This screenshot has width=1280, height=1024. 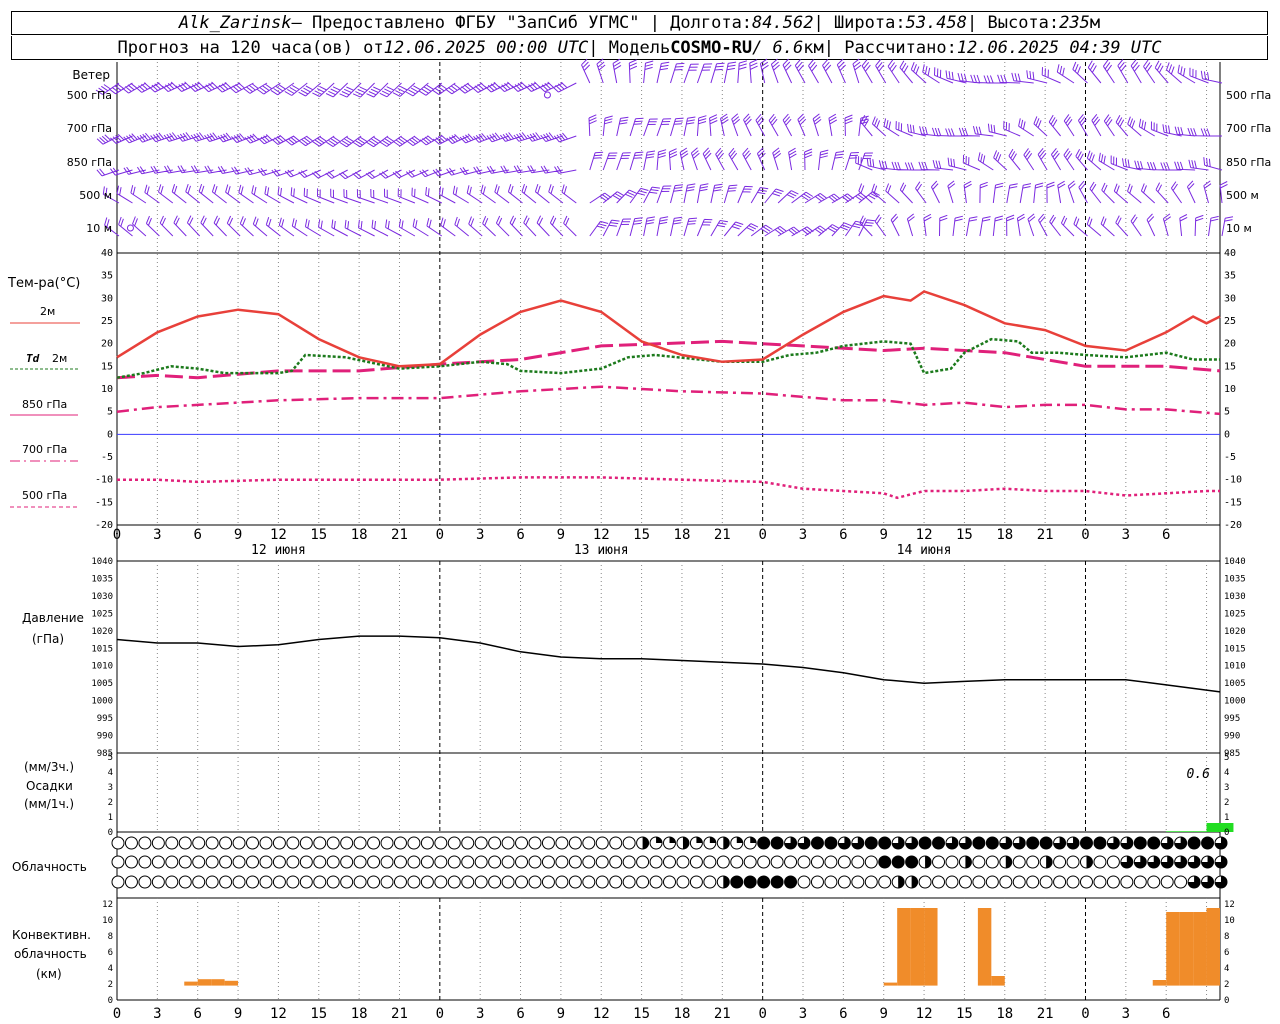 I want to click on legend-t2m-label: 2м, so click(x=47, y=311).